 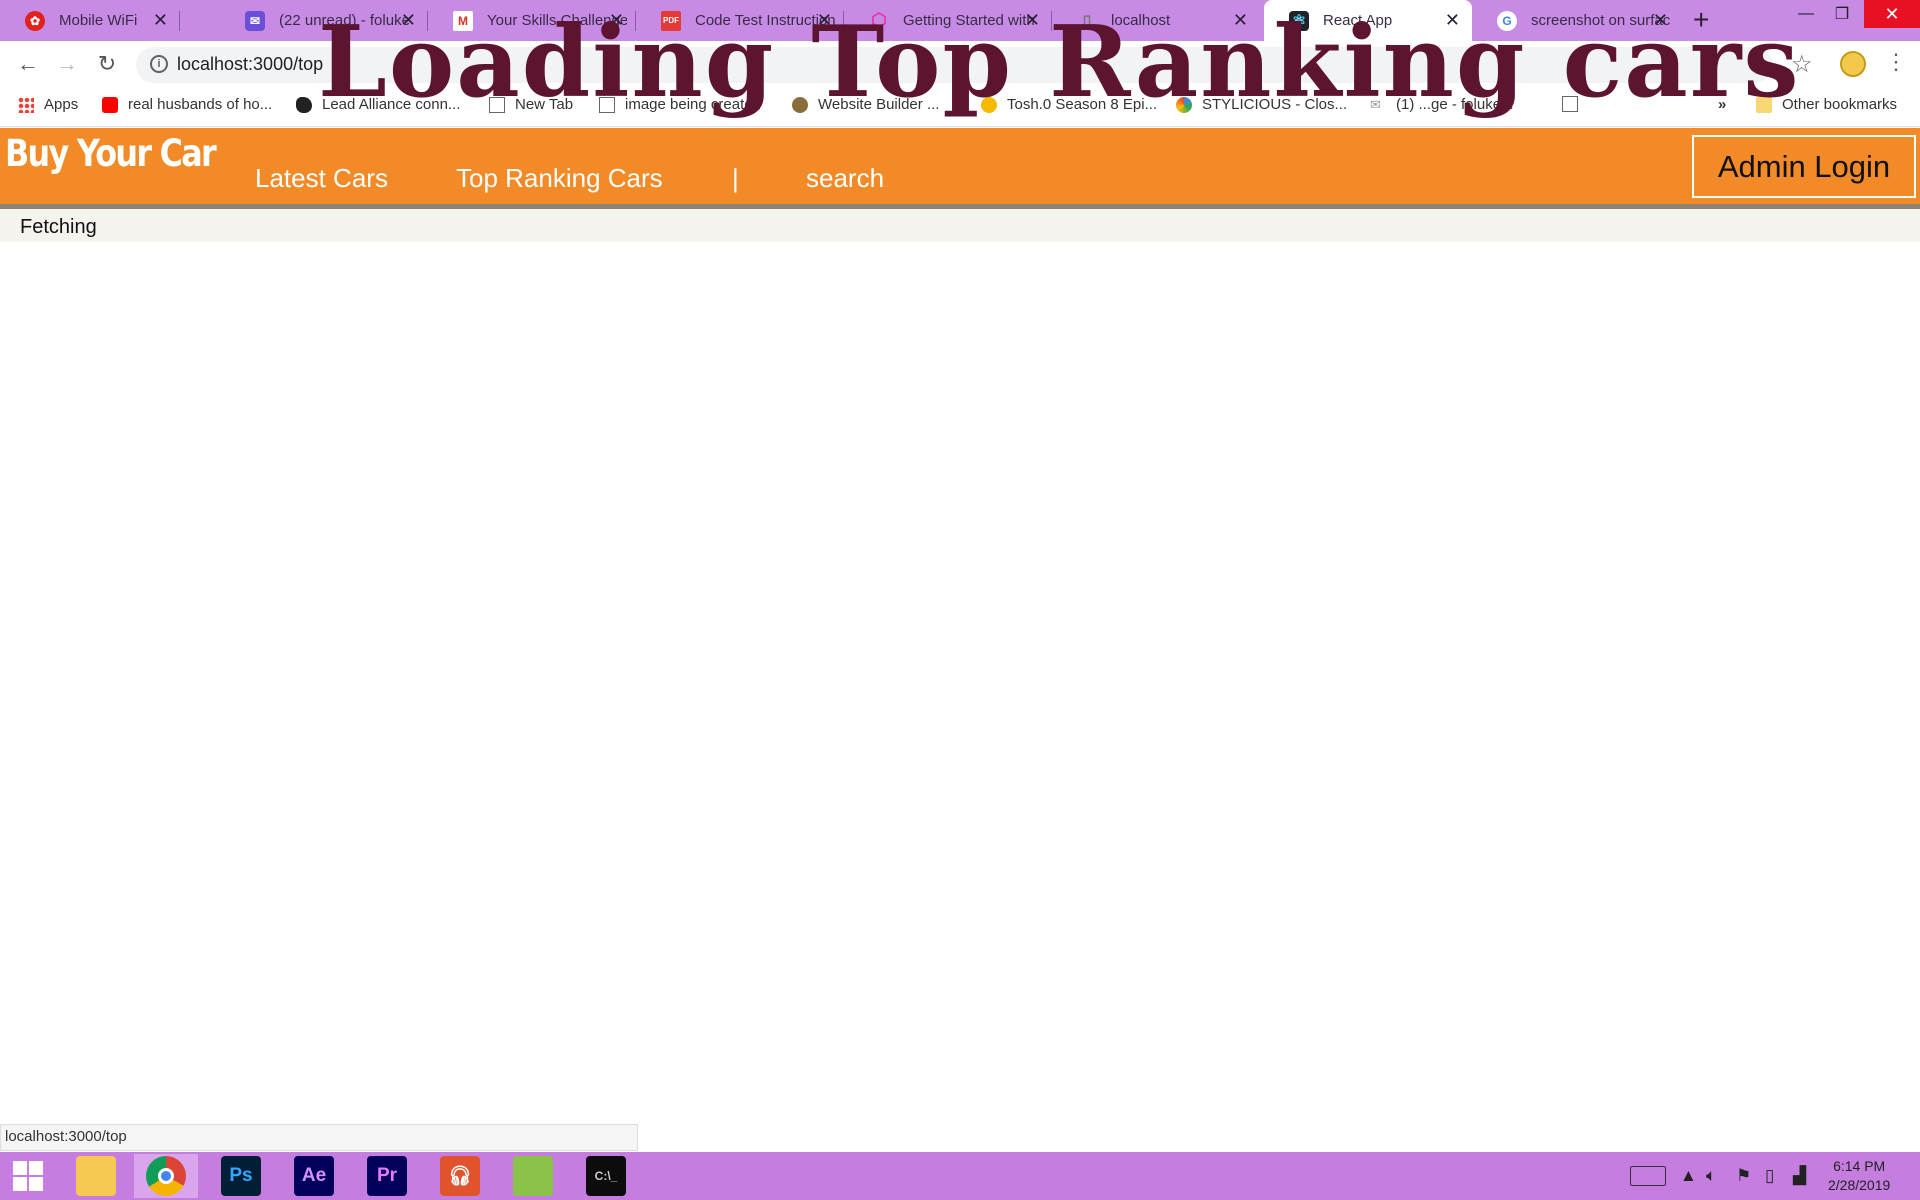 What do you see at coordinates (61, 104) in the screenshot?
I see `bookmark-label: Apps` at bounding box center [61, 104].